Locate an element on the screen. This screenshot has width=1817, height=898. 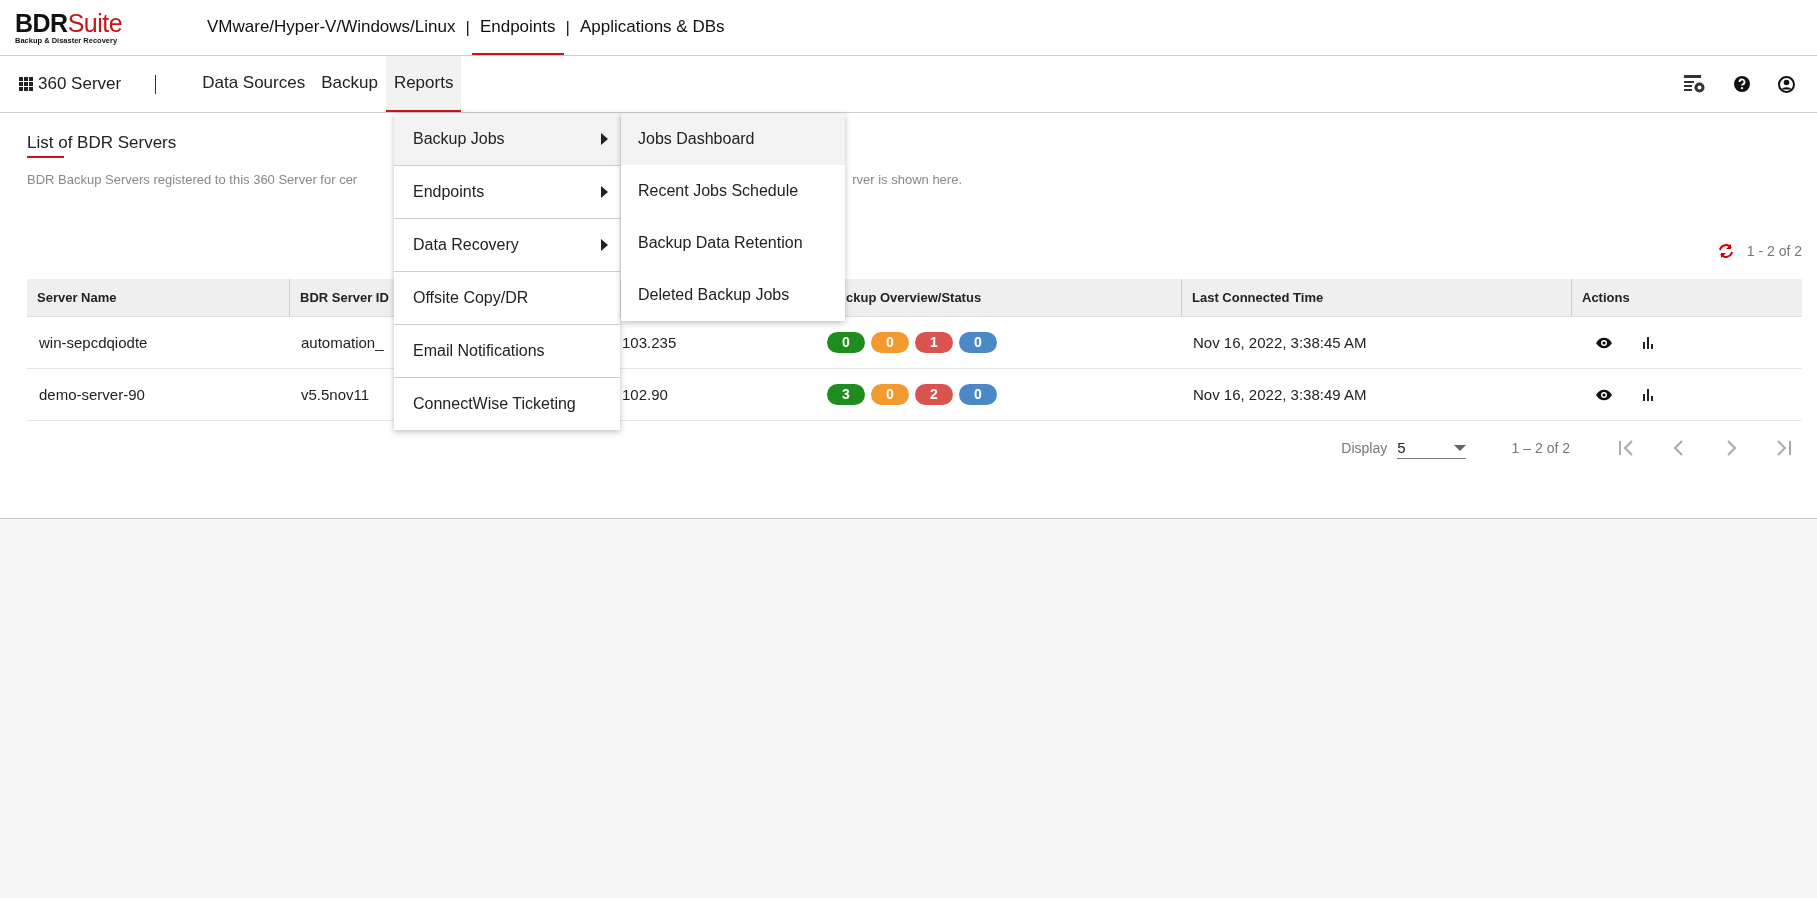
page-size-select: 5 is located at coordinates (1431, 448).